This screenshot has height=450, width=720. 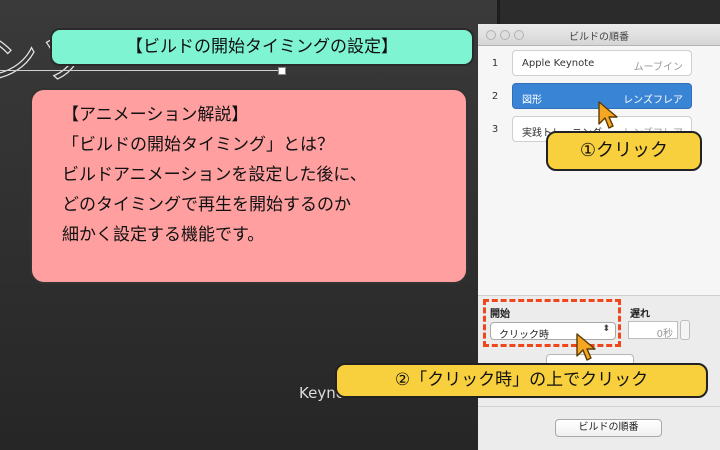 What do you see at coordinates (653, 330) in the screenshot?
I see `delay-input: 0秒` at bounding box center [653, 330].